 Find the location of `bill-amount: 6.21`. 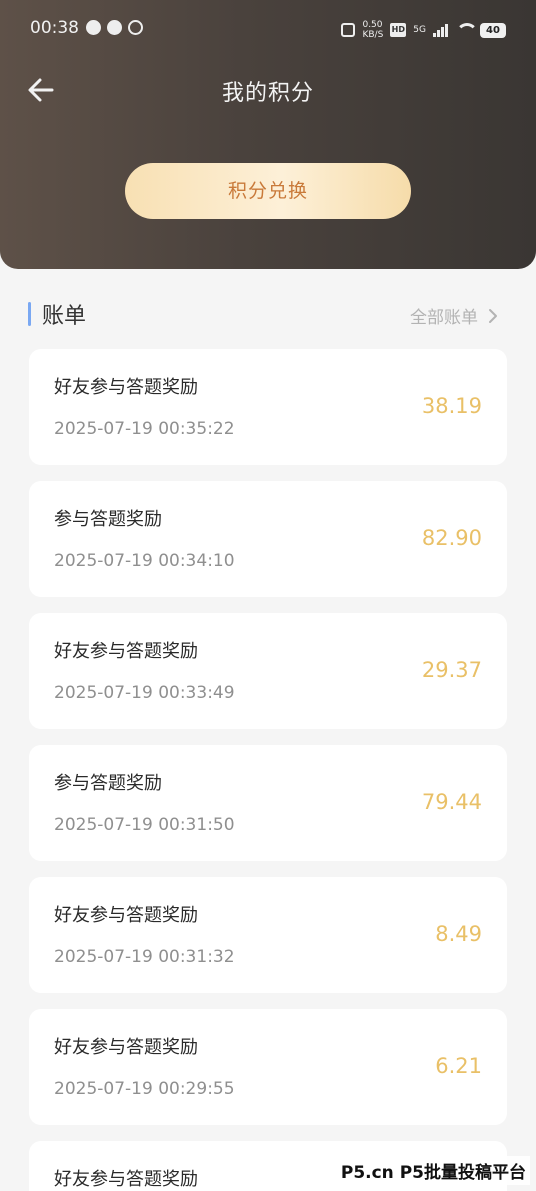

bill-amount: 6.21 is located at coordinates (458, 1066).